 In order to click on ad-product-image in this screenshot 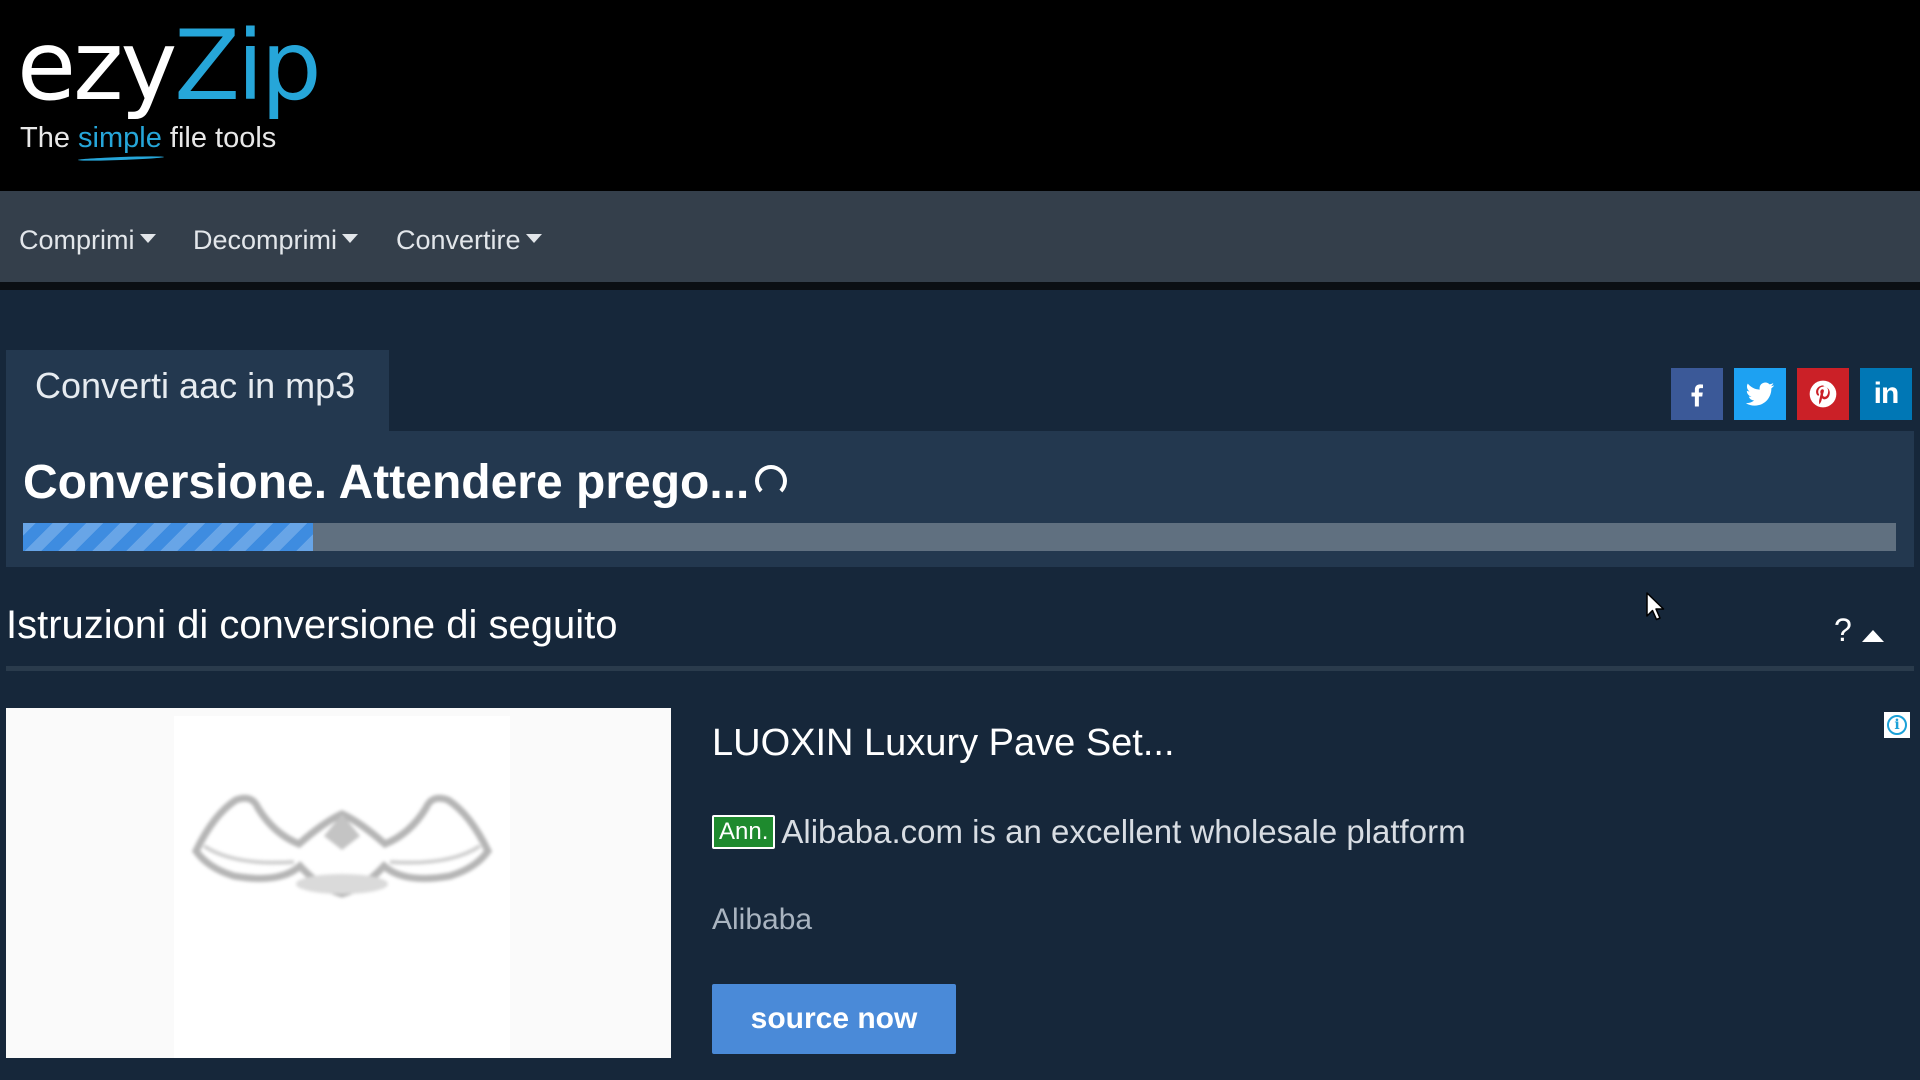, I will do `click(338, 883)`.